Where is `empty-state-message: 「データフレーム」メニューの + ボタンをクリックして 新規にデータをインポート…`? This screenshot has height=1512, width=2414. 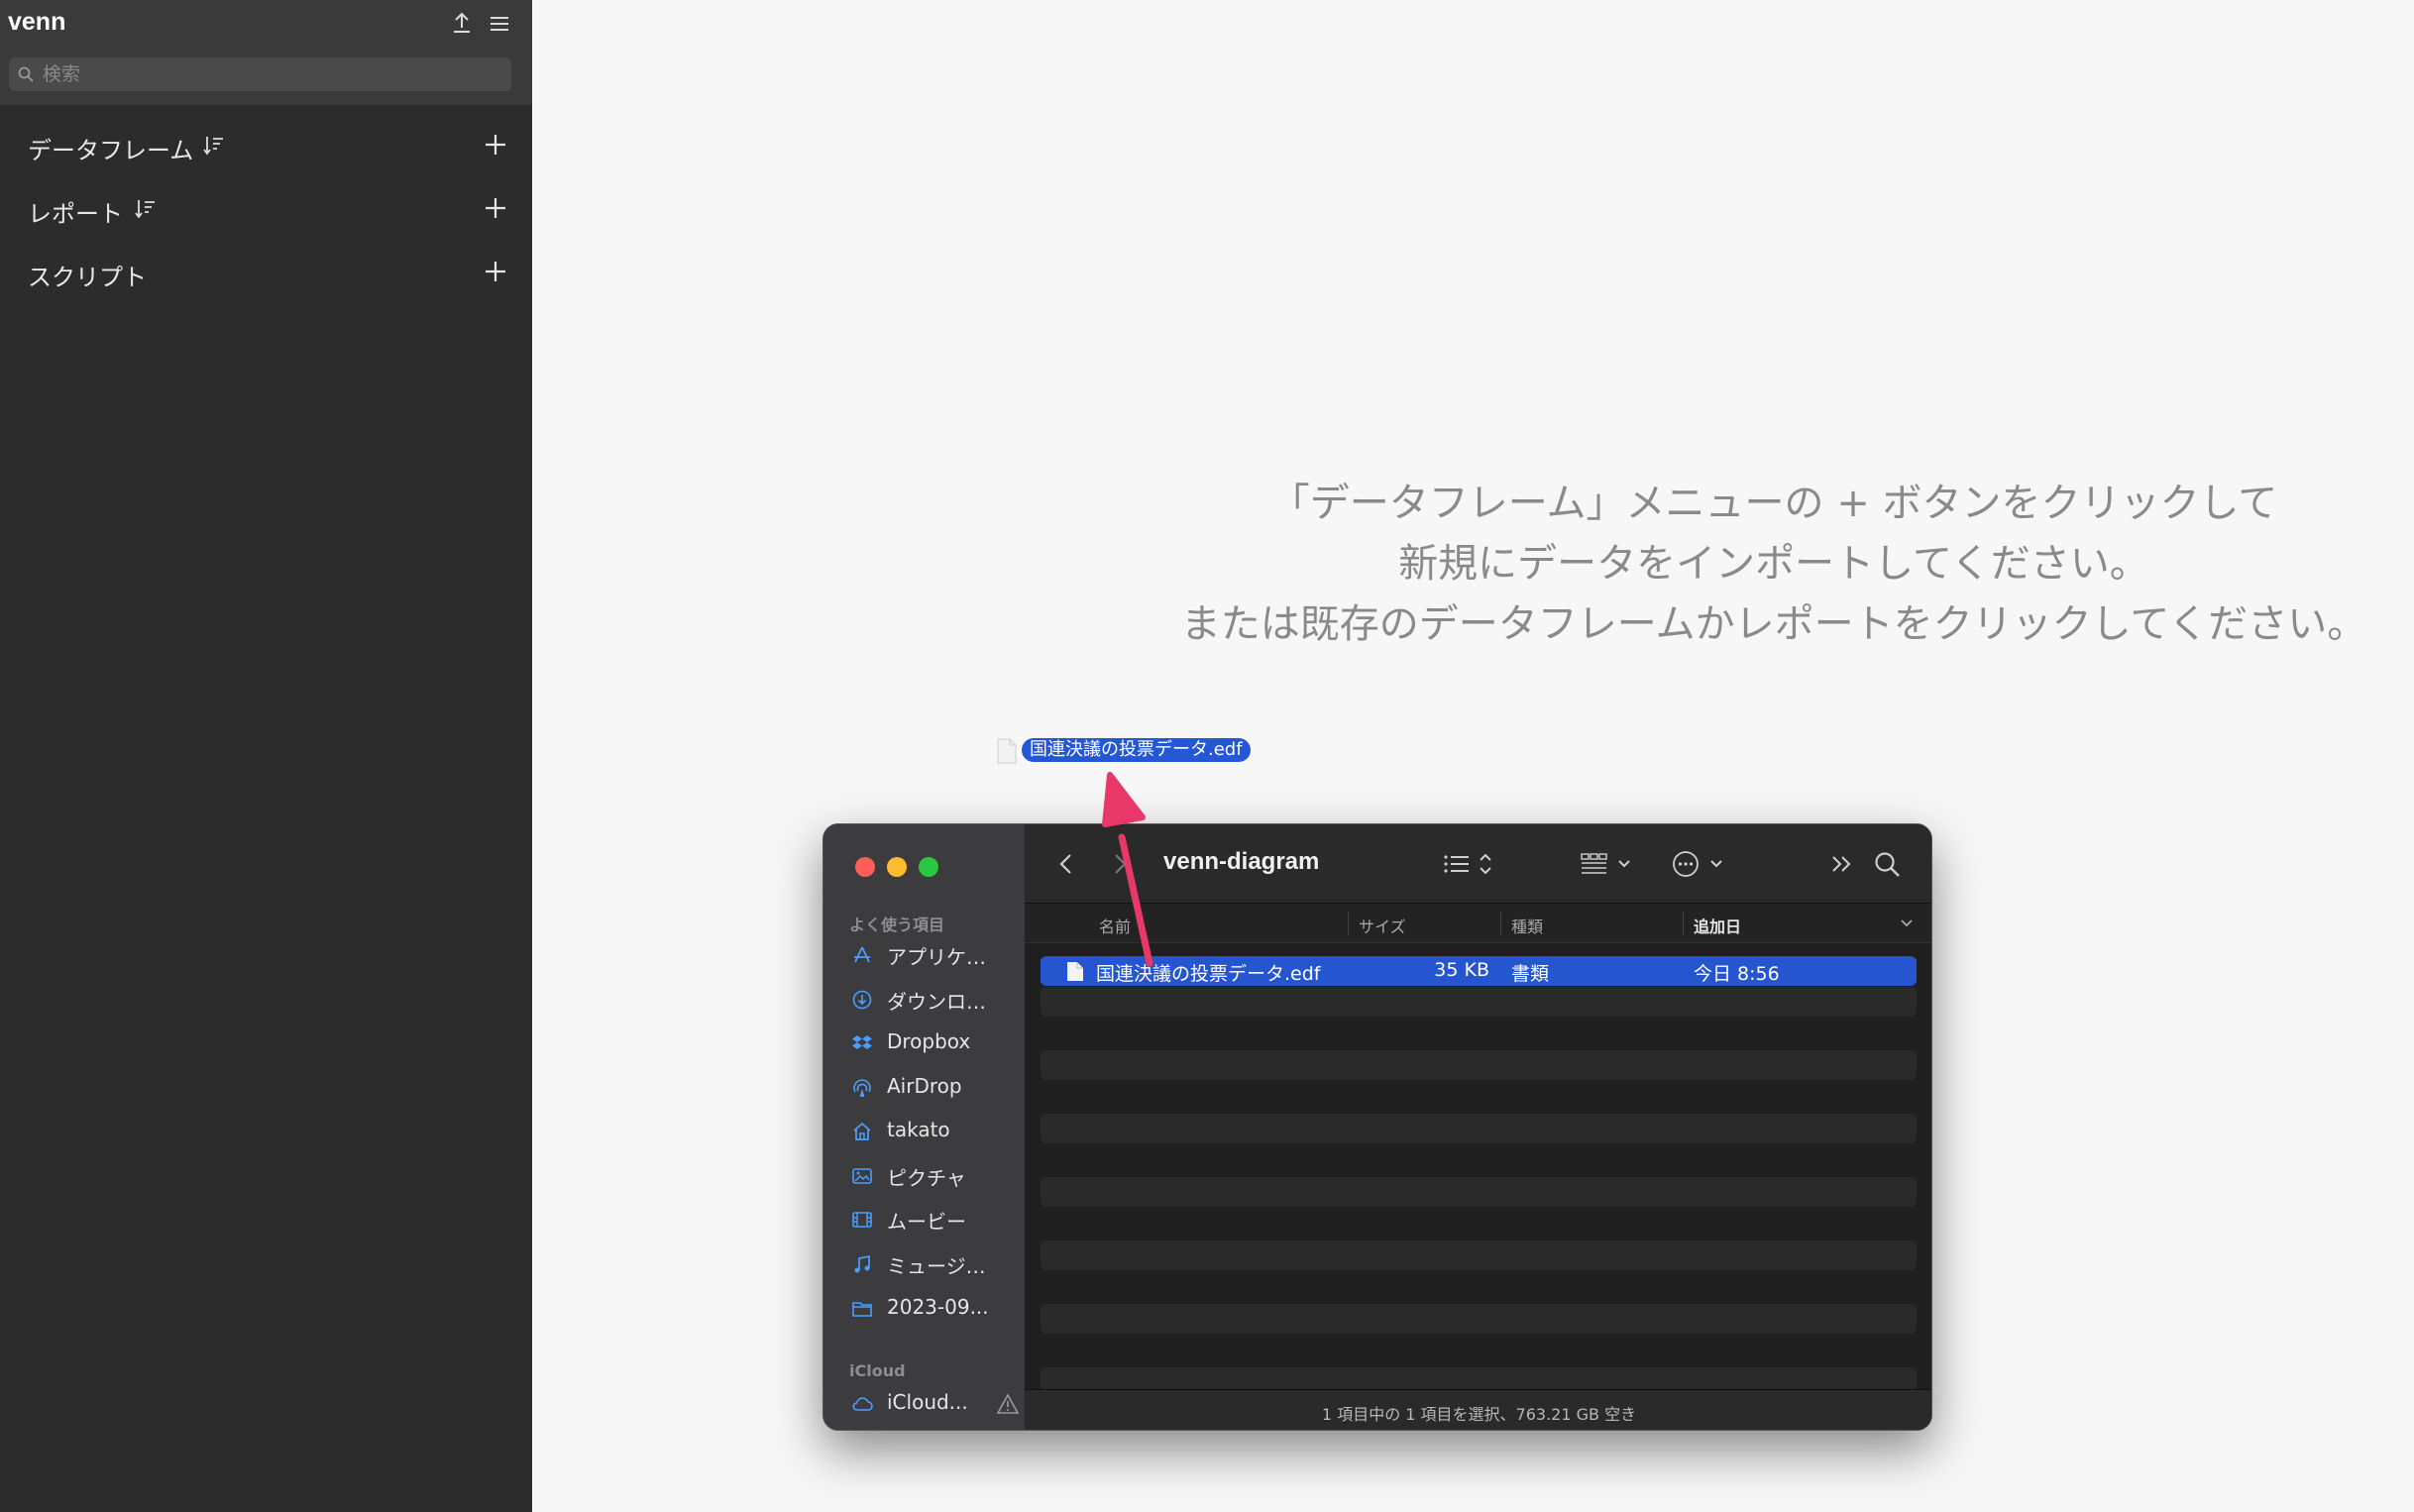 empty-state-message: 「データフレーム」メニューの + ボタンをクリックして 新規にデータをインポート… is located at coordinates (1772, 564).